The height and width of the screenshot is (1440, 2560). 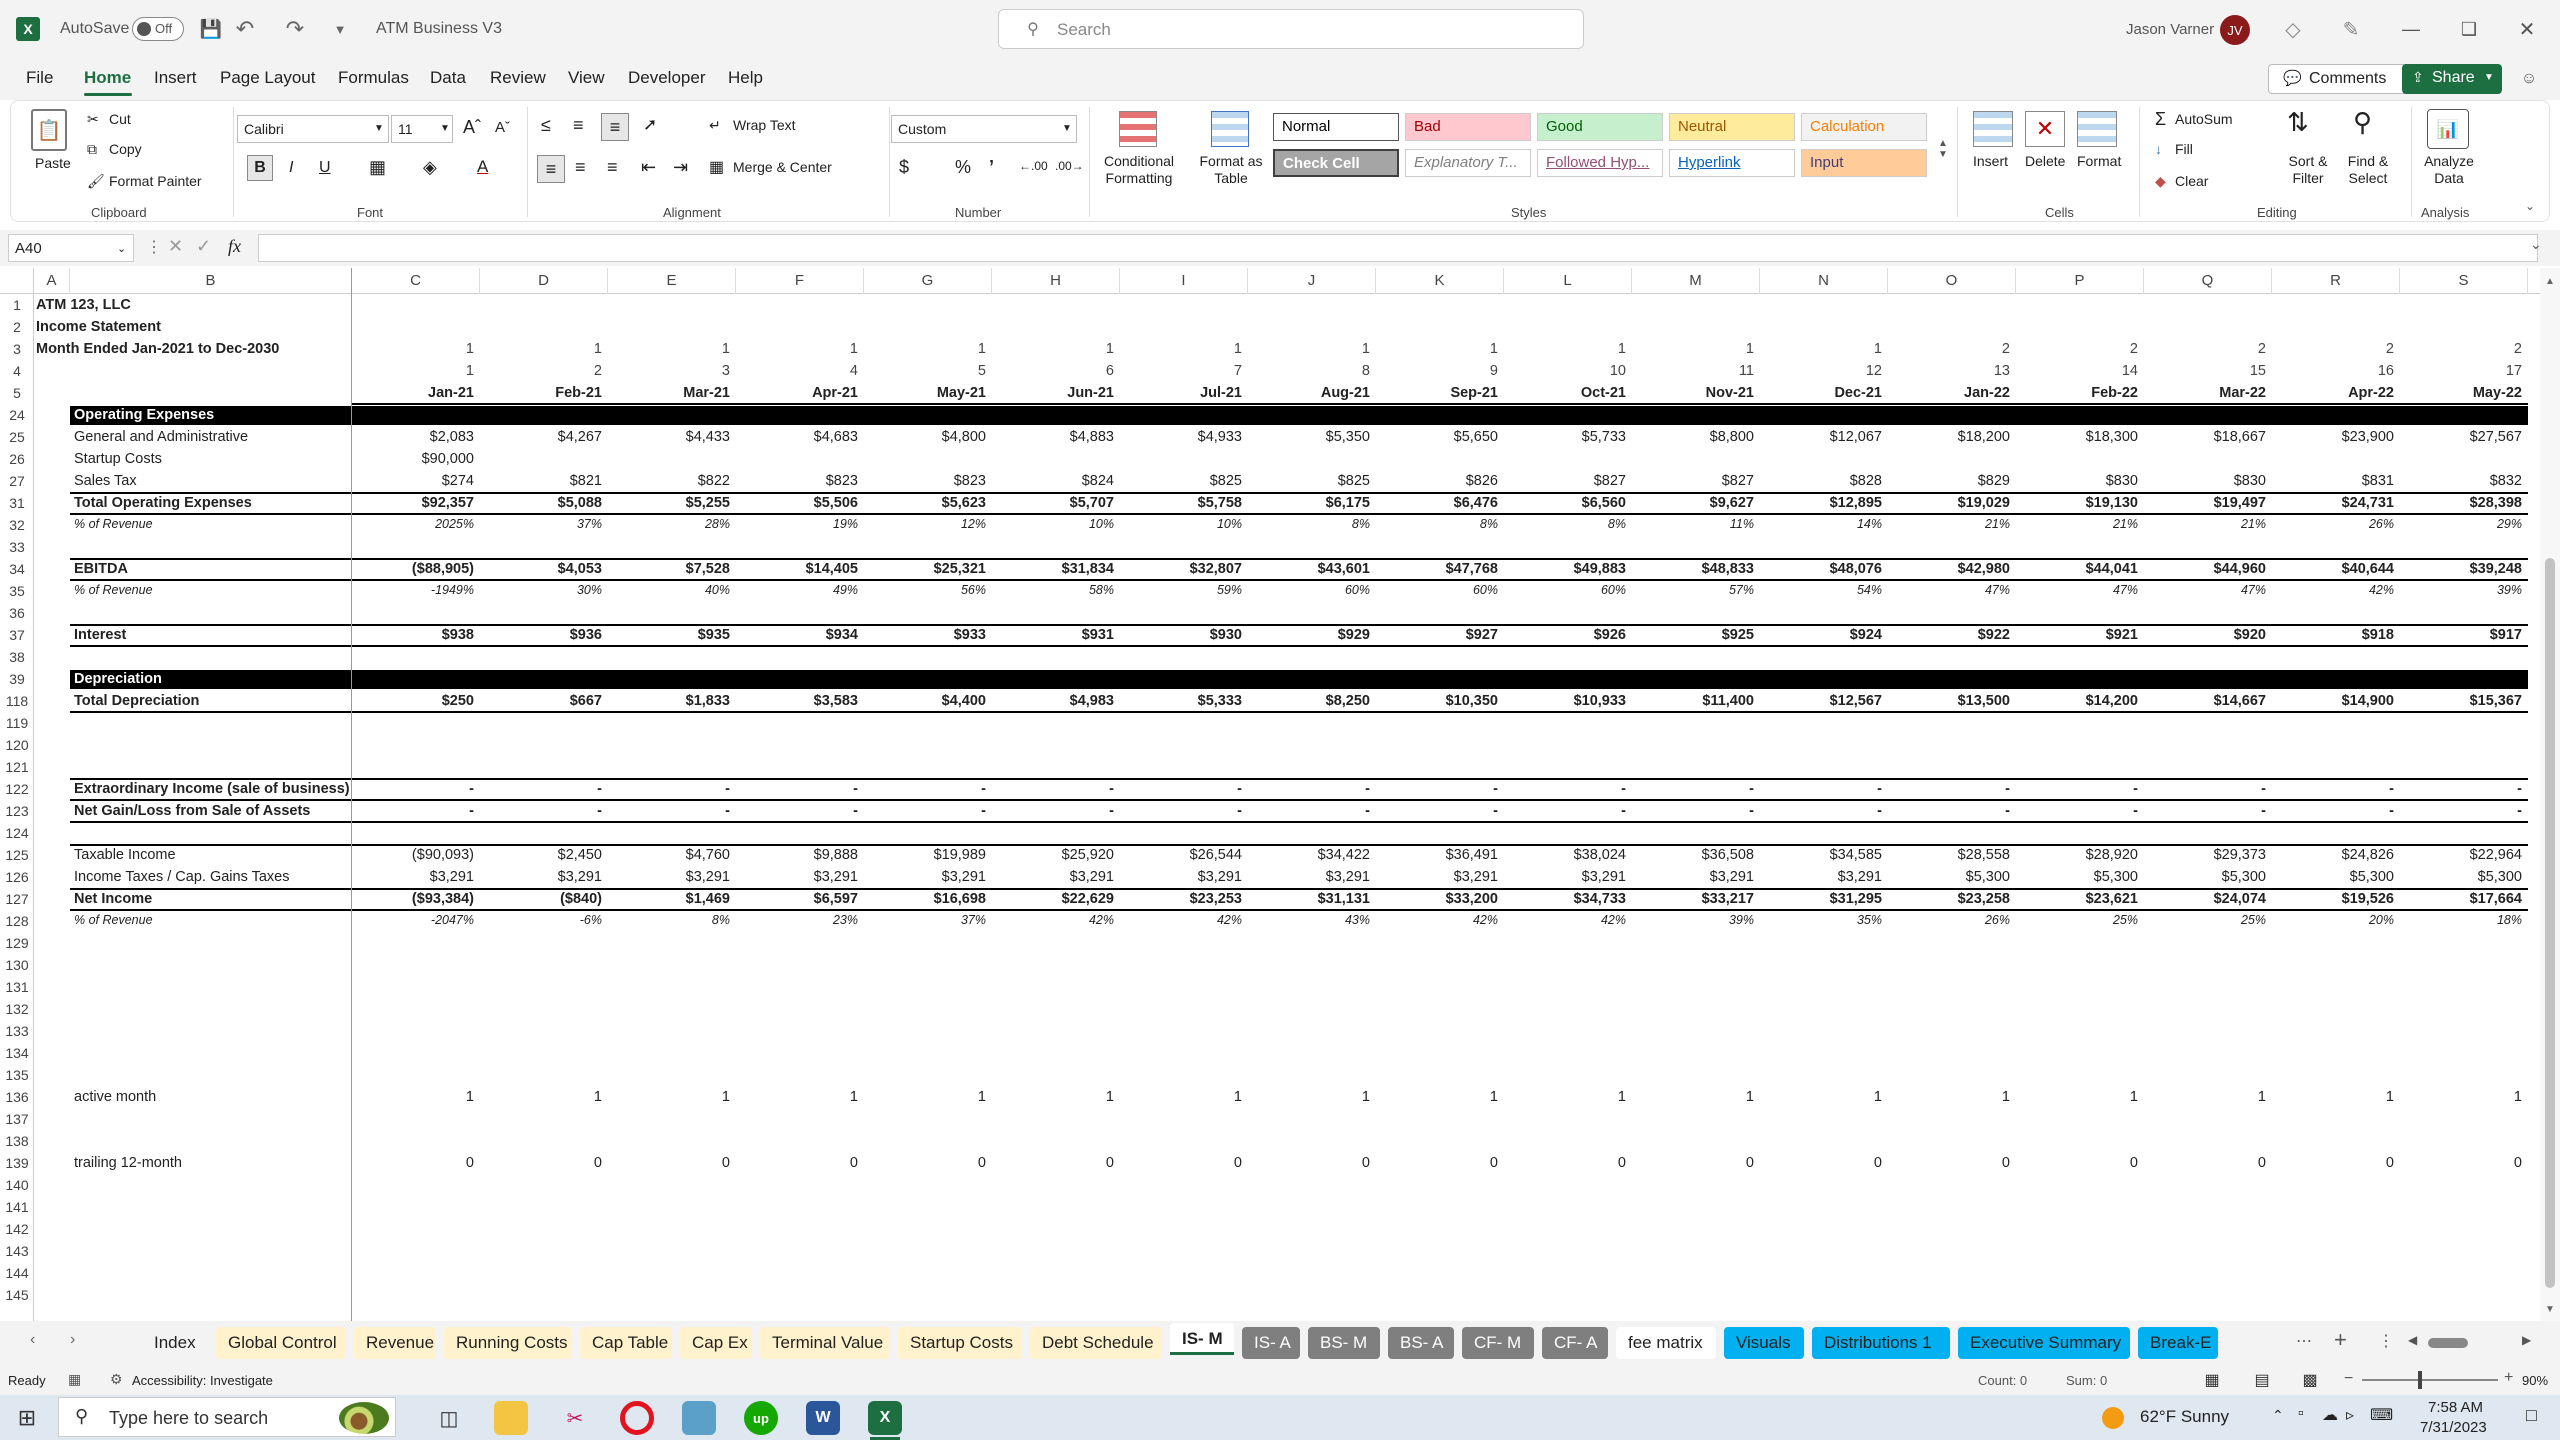 I want to click on table-cell: Oct-21, so click(x=1565, y=393).